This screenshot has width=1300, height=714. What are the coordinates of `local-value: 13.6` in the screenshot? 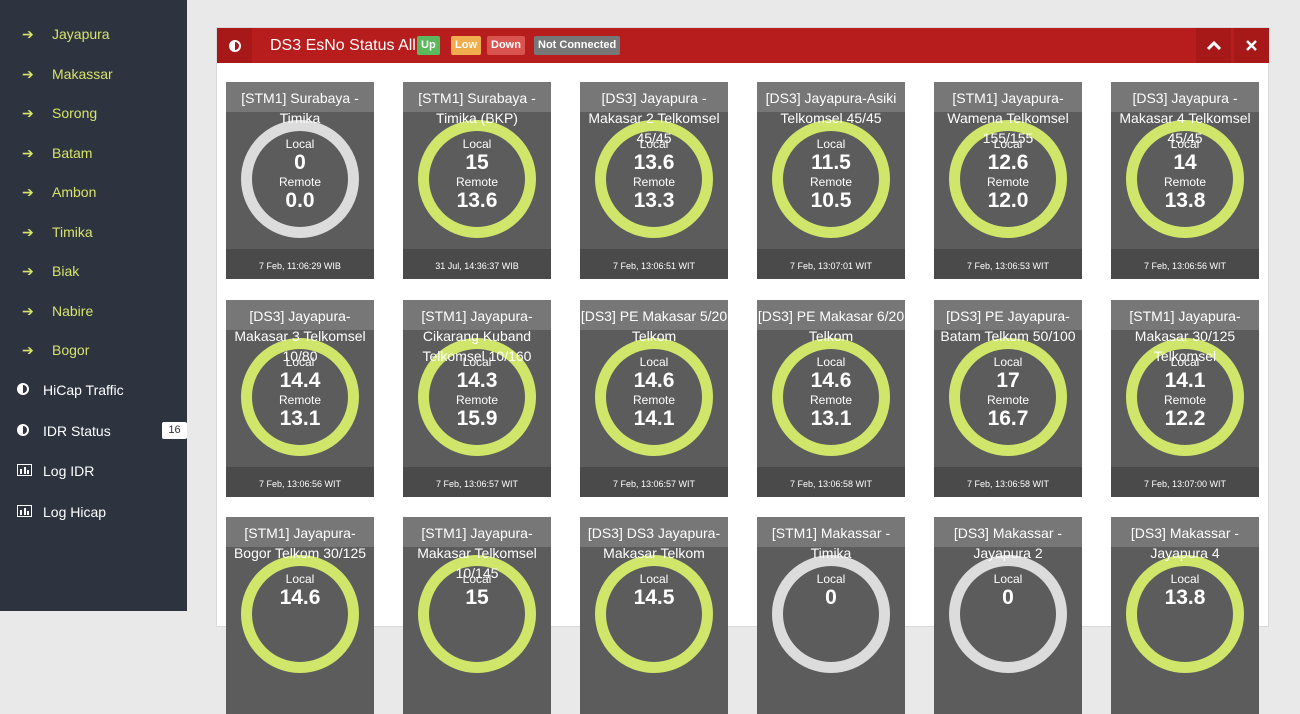 It's located at (654, 162).